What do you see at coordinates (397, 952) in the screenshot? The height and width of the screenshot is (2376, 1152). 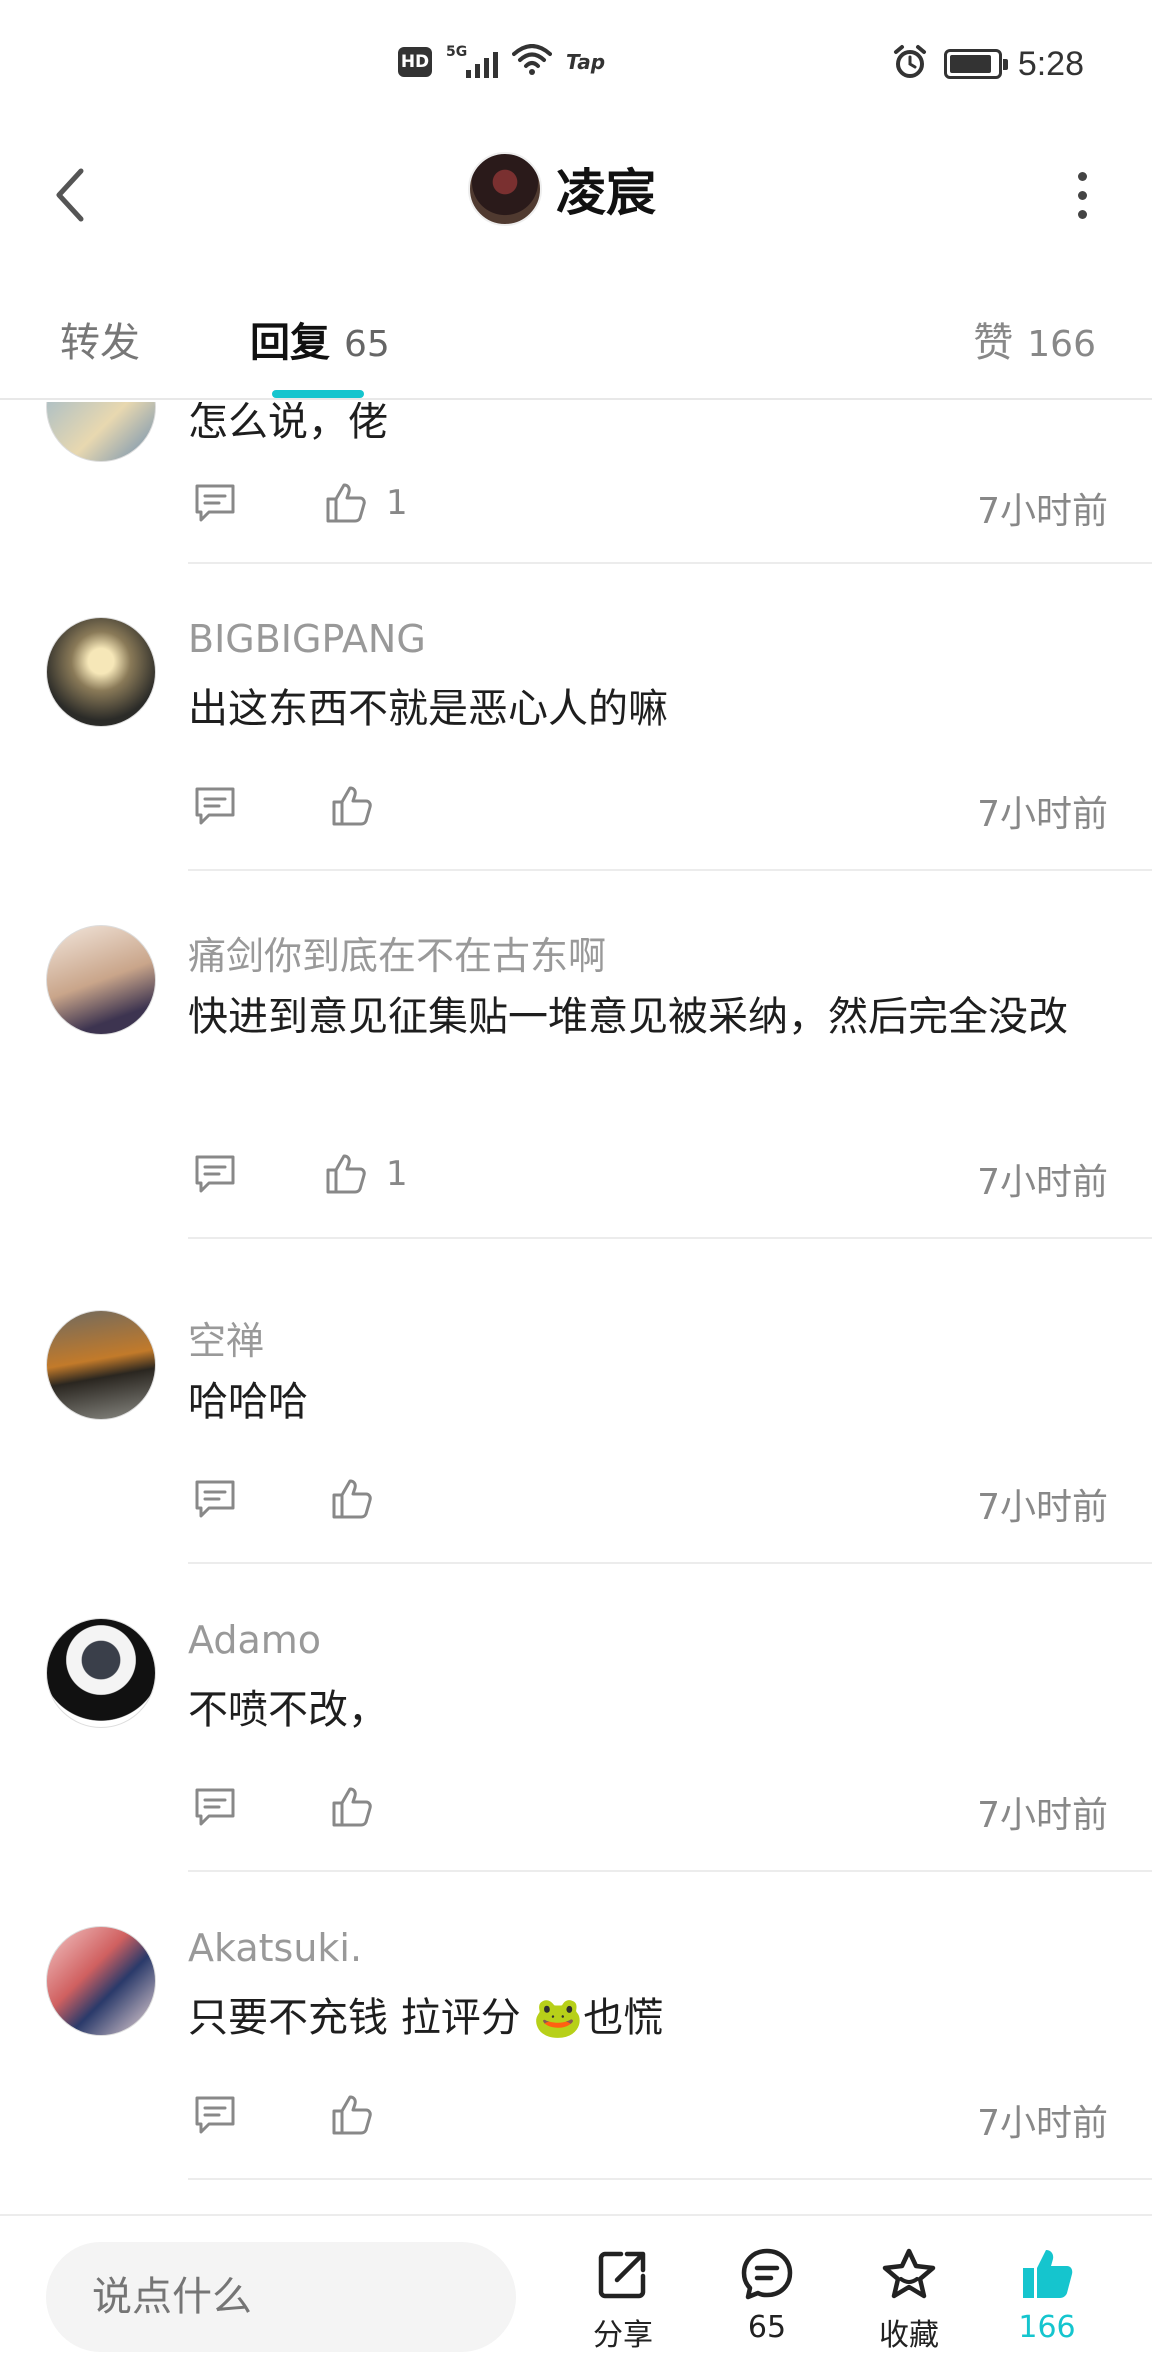 I see `comment-author: 痛剑你到底在不在古东啊` at bounding box center [397, 952].